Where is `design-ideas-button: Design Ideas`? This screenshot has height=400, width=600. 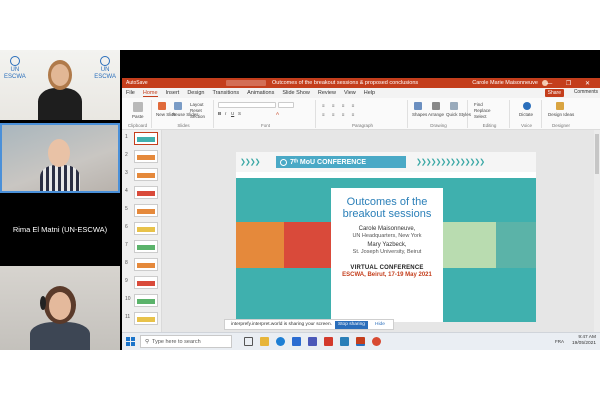
design-ideas-button: Design Ideas is located at coordinates (561, 114).